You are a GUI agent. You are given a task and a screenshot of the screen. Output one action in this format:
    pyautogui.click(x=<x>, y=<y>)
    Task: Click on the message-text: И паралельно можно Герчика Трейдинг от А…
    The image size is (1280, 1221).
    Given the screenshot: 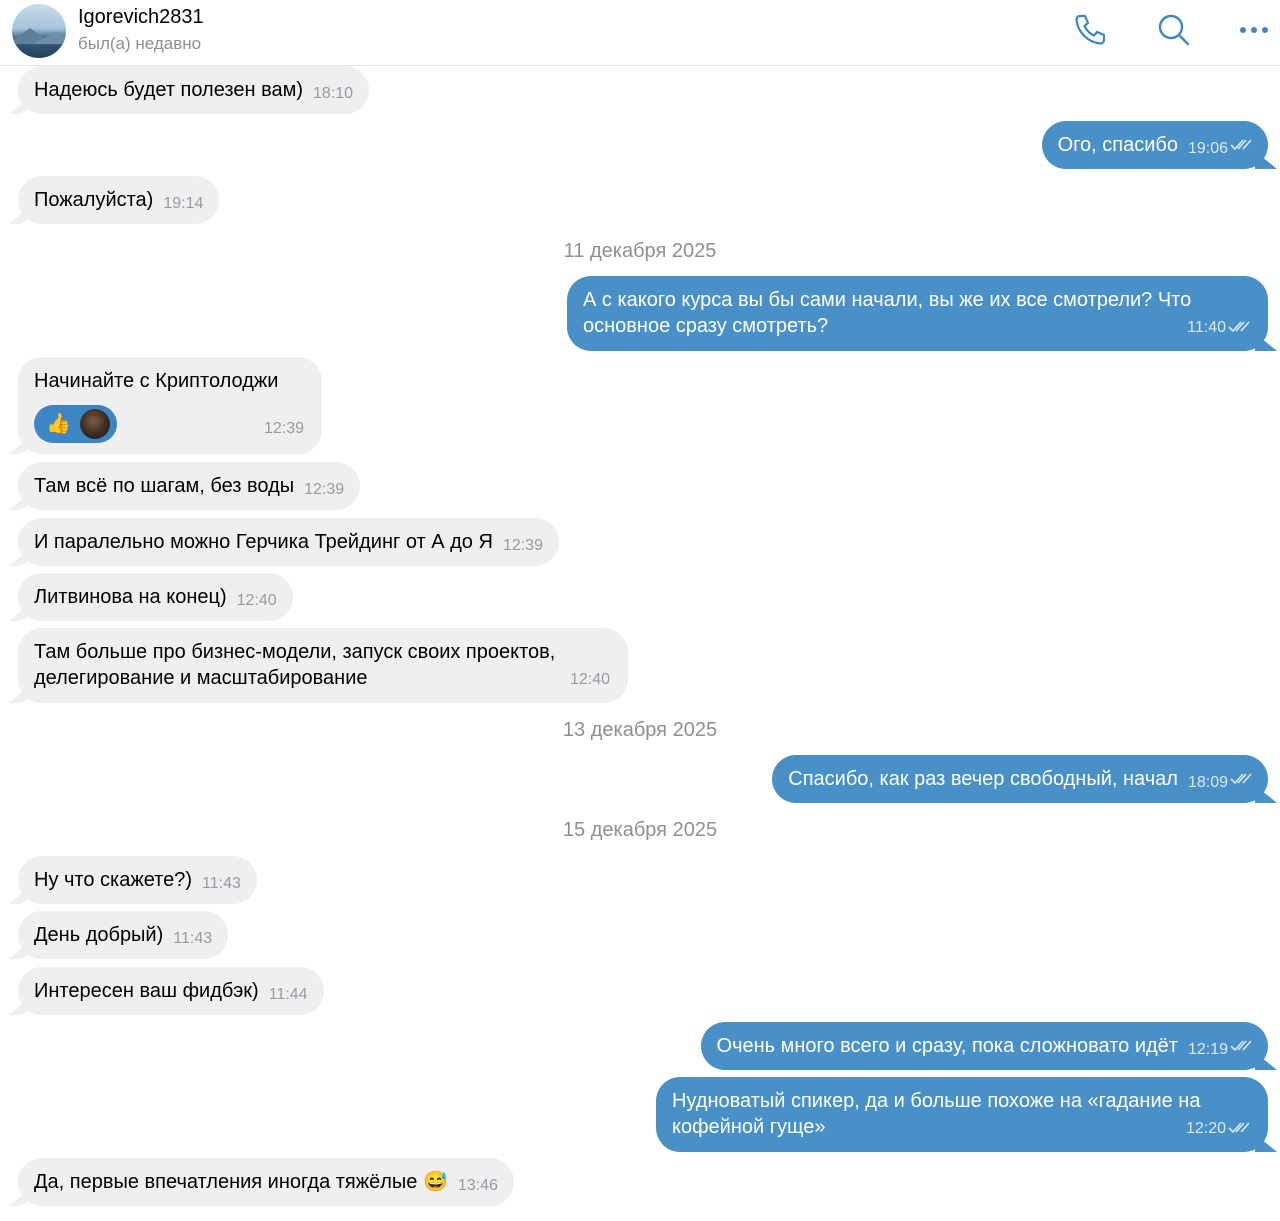 What is the action you would take?
    pyautogui.click(x=263, y=542)
    